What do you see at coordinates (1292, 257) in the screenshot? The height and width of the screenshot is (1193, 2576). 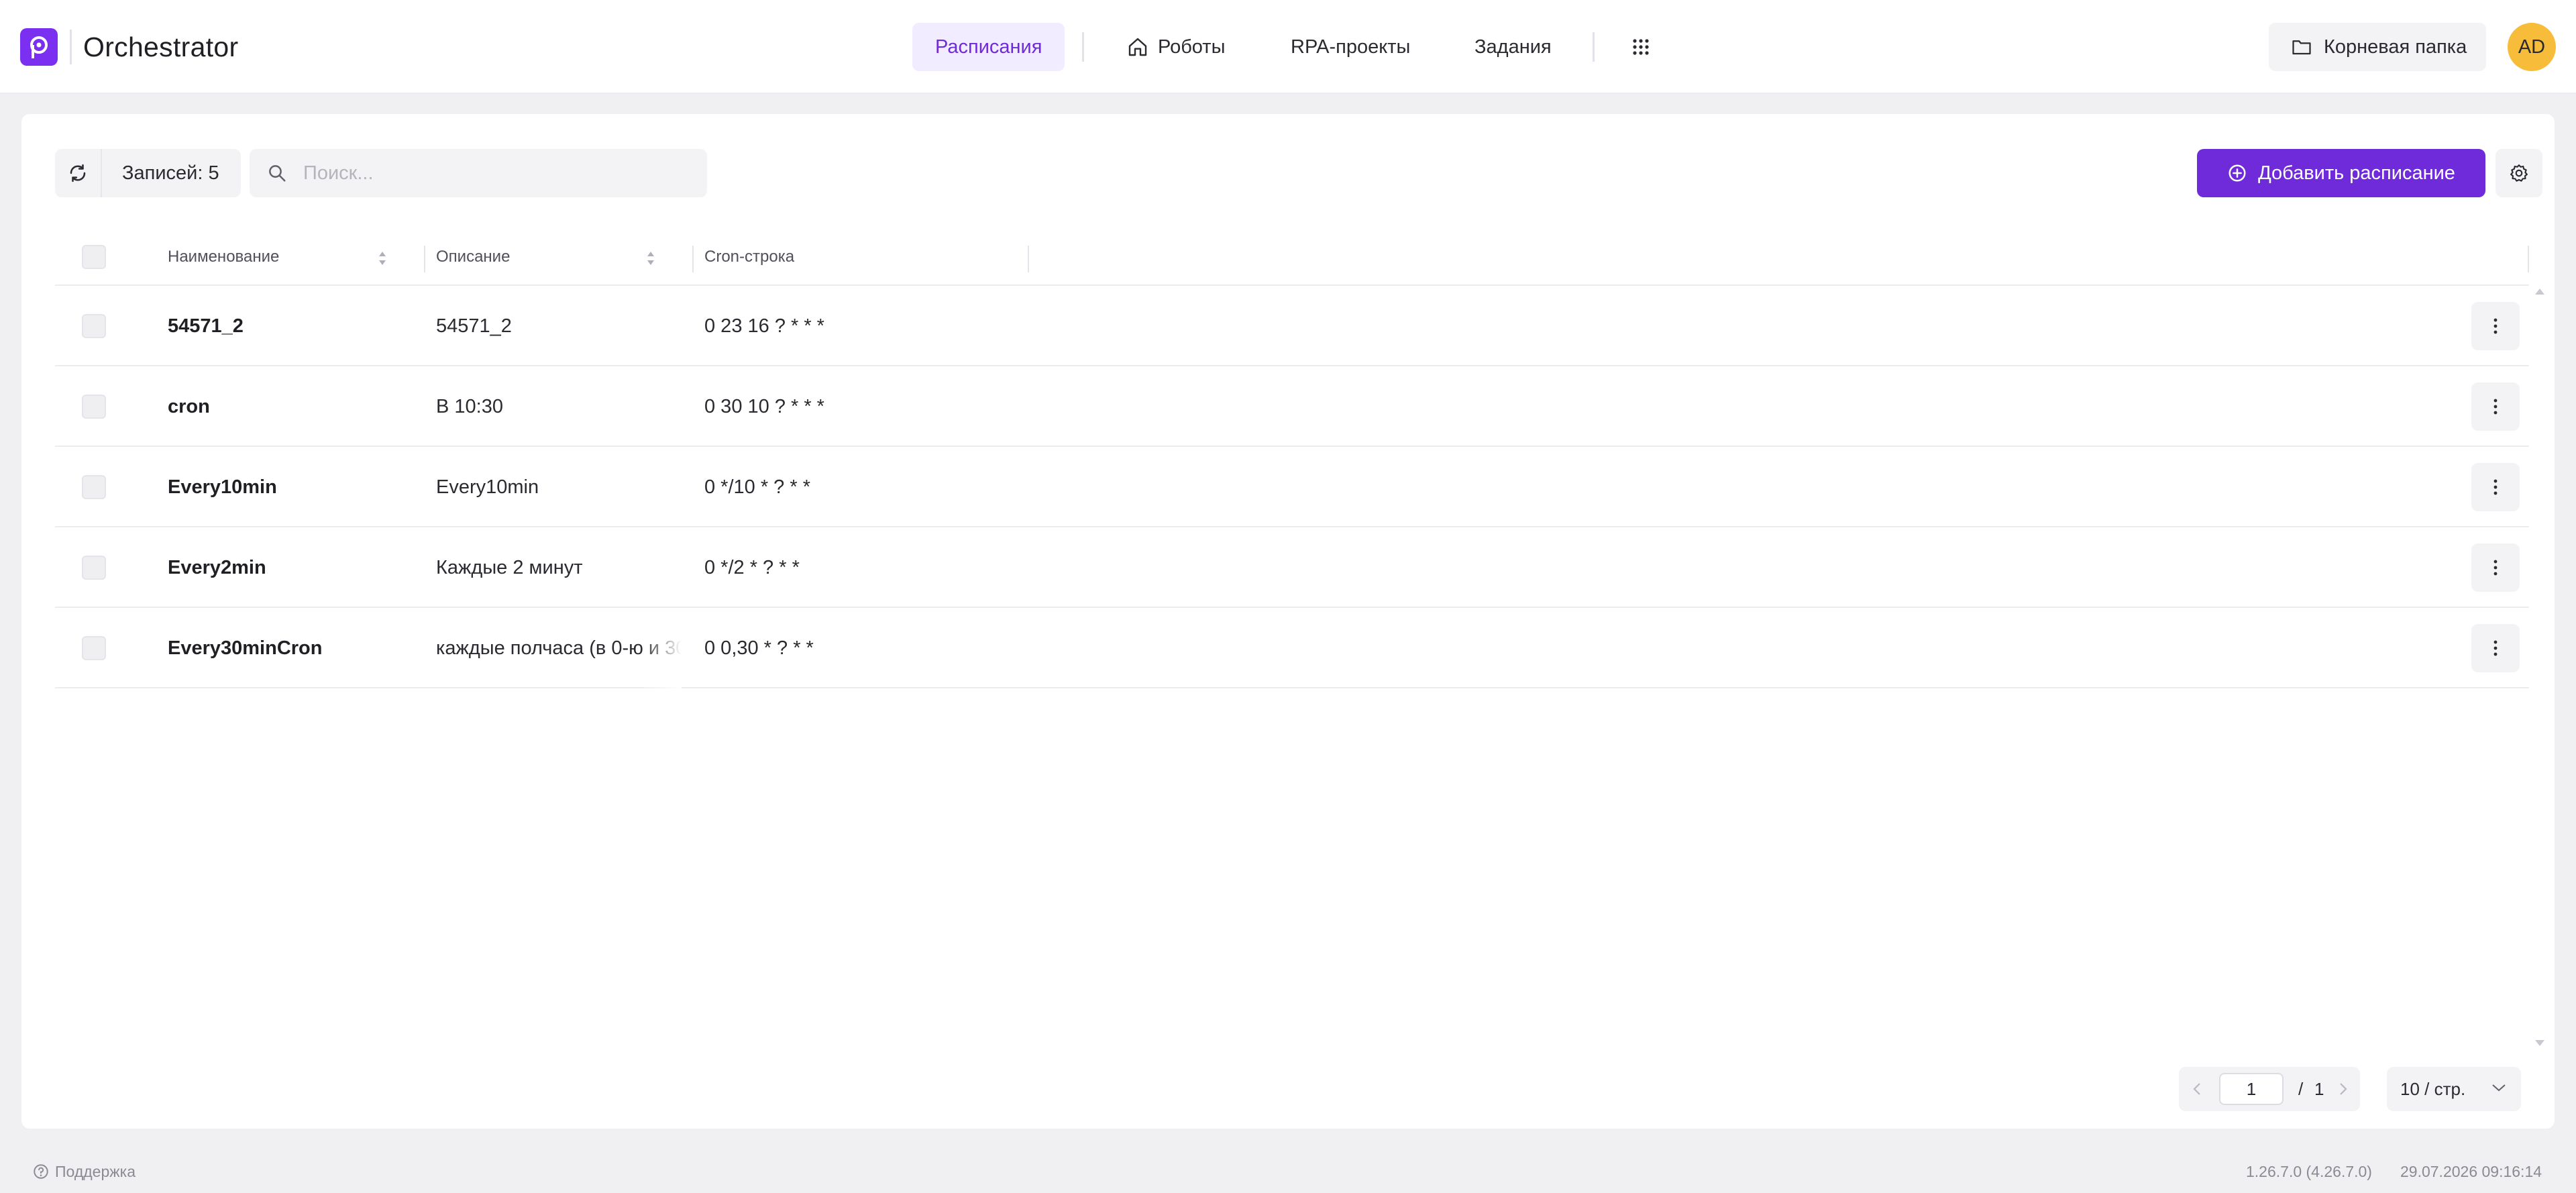 I see `table-header: Наименование Описание Cron-строка` at bounding box center [1292, 257].